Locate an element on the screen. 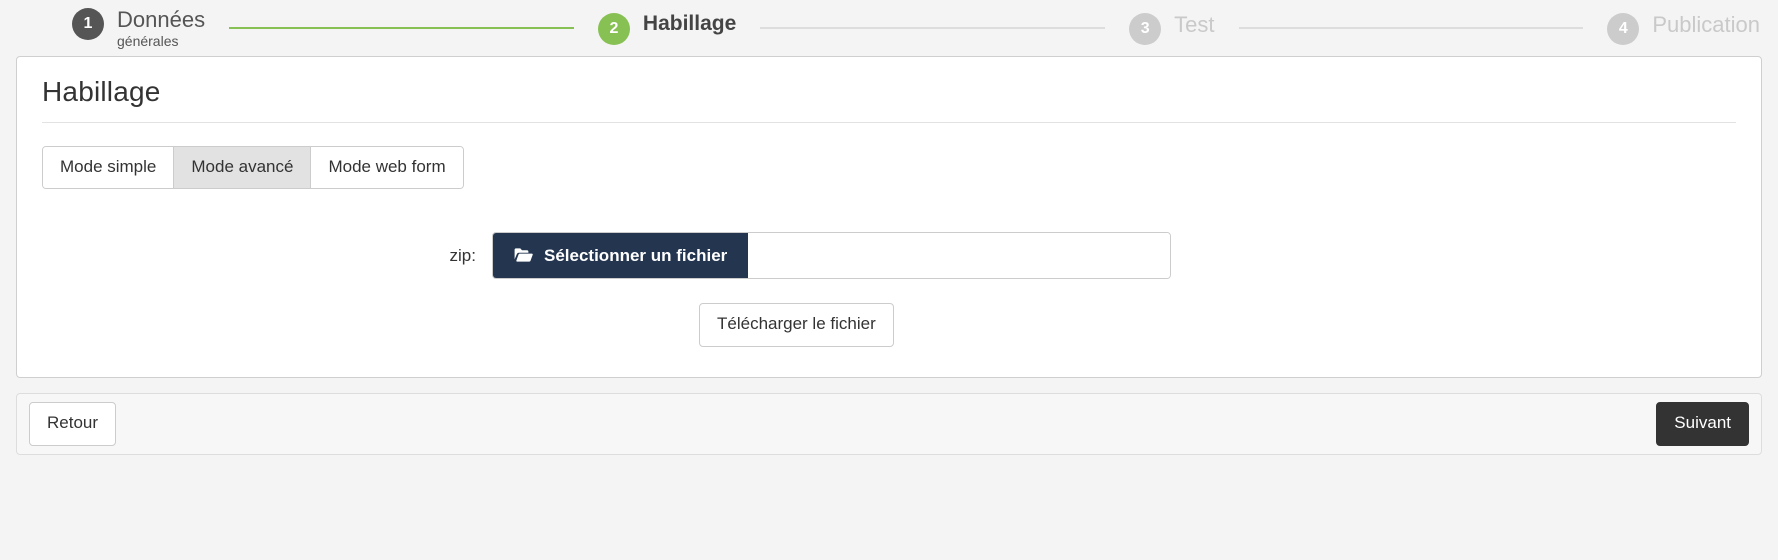 The image size is (1778, 560). step-3-labels: Test is located at coordinates (1194, 24).